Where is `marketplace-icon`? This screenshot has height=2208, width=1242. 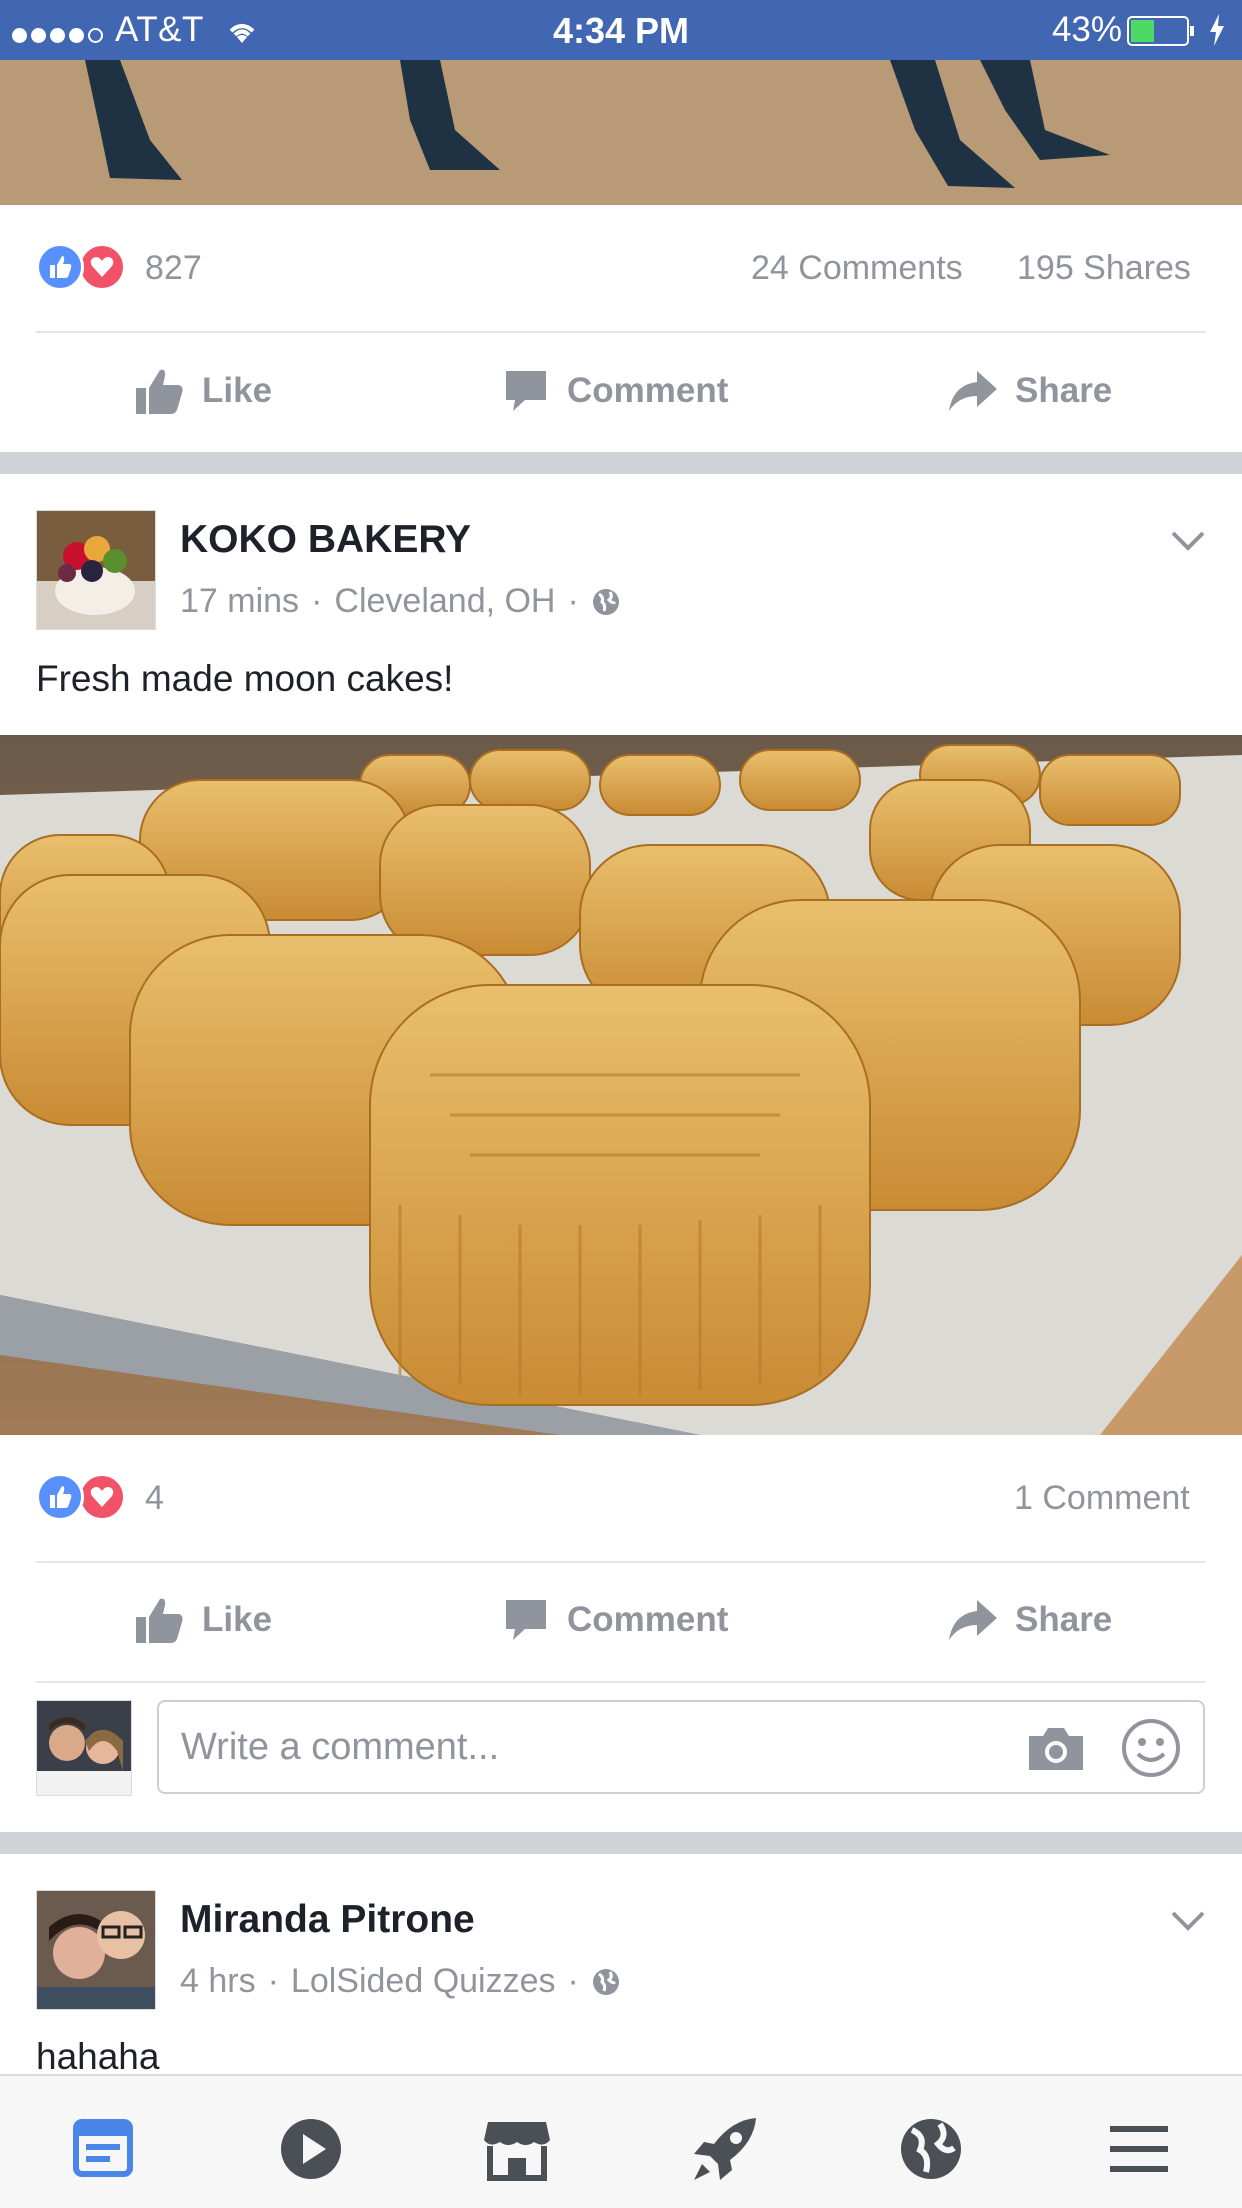
marketplace-icon is located at coordinates (517, 2149).